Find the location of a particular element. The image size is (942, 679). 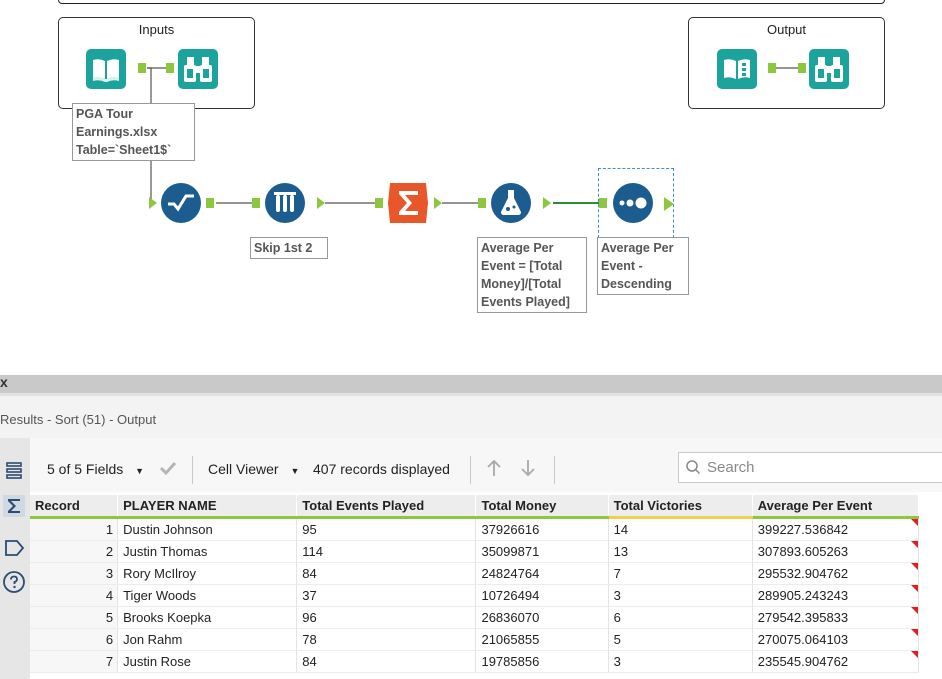

total-money-cell: 21065855 is located at coordinates (542, 639).